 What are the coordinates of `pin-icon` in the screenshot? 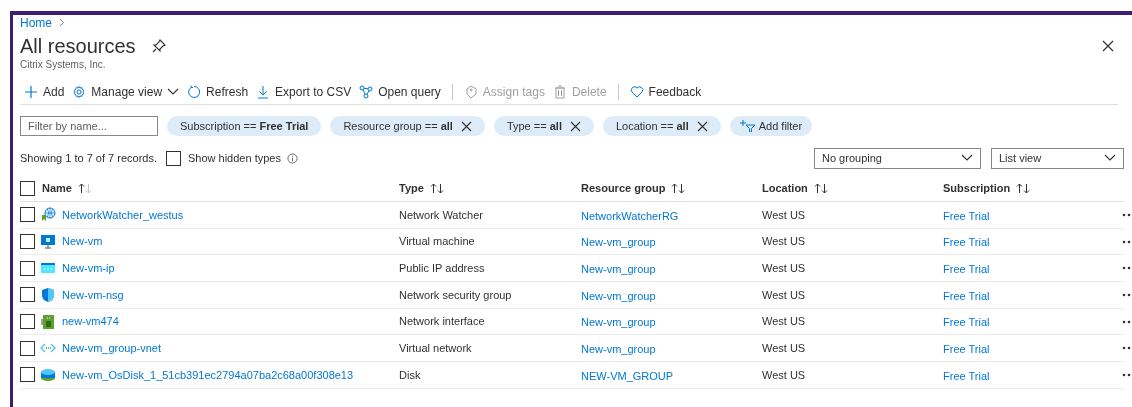 It's located at (158, 46).